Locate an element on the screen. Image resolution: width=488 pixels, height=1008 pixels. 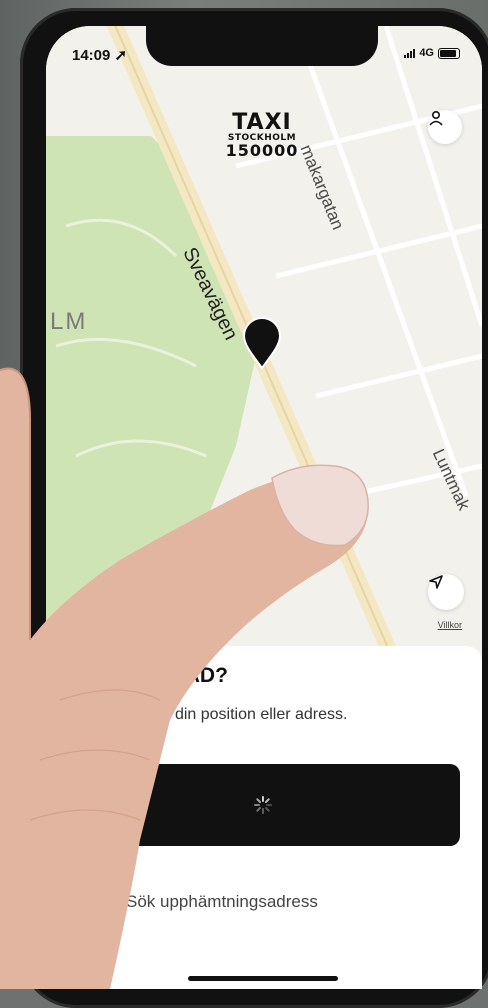
sheet-title: BLI HÄMTAD? is located at coordinates (157, 675).